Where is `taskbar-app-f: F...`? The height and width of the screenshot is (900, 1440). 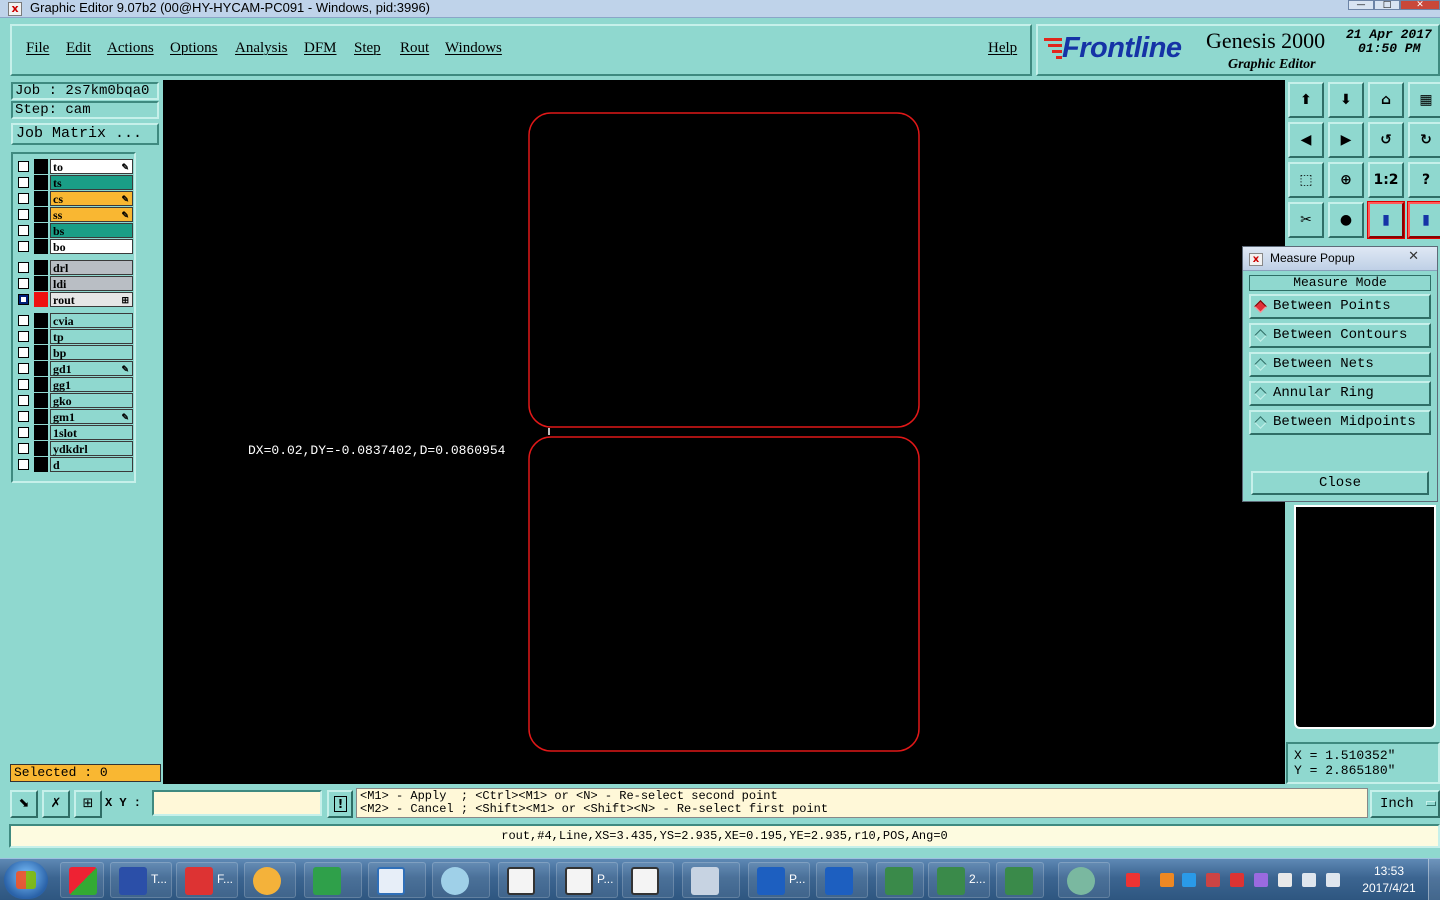 taskbar-app-f: F... is located at coordinates (207, 880).